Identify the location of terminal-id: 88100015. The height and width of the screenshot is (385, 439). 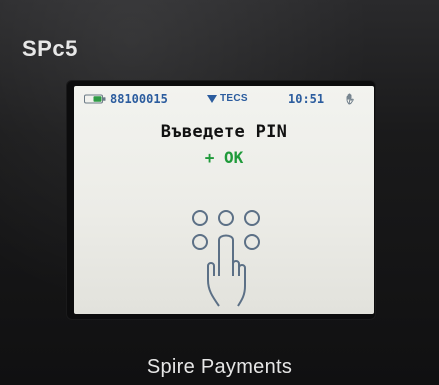
(139, 99).